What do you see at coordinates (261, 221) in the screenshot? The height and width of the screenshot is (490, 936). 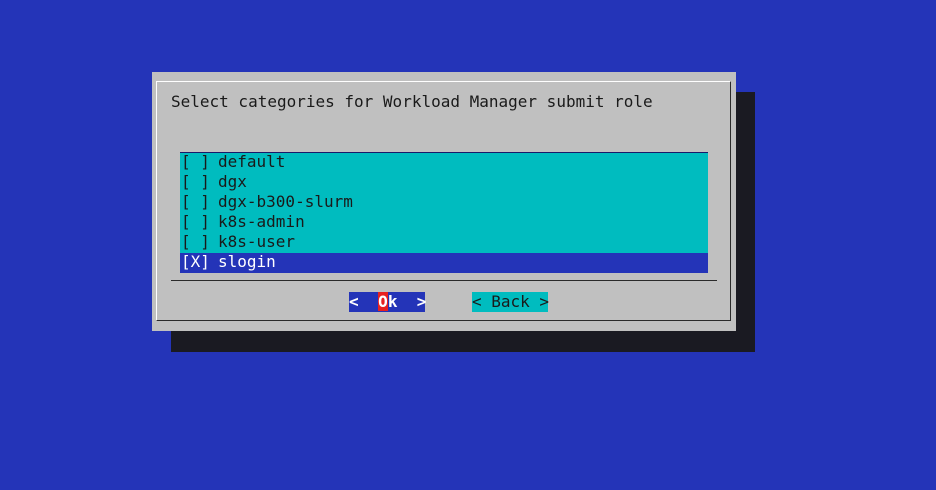 I see `list-item-label: k8s-admin` at bounding box center [261, 221].